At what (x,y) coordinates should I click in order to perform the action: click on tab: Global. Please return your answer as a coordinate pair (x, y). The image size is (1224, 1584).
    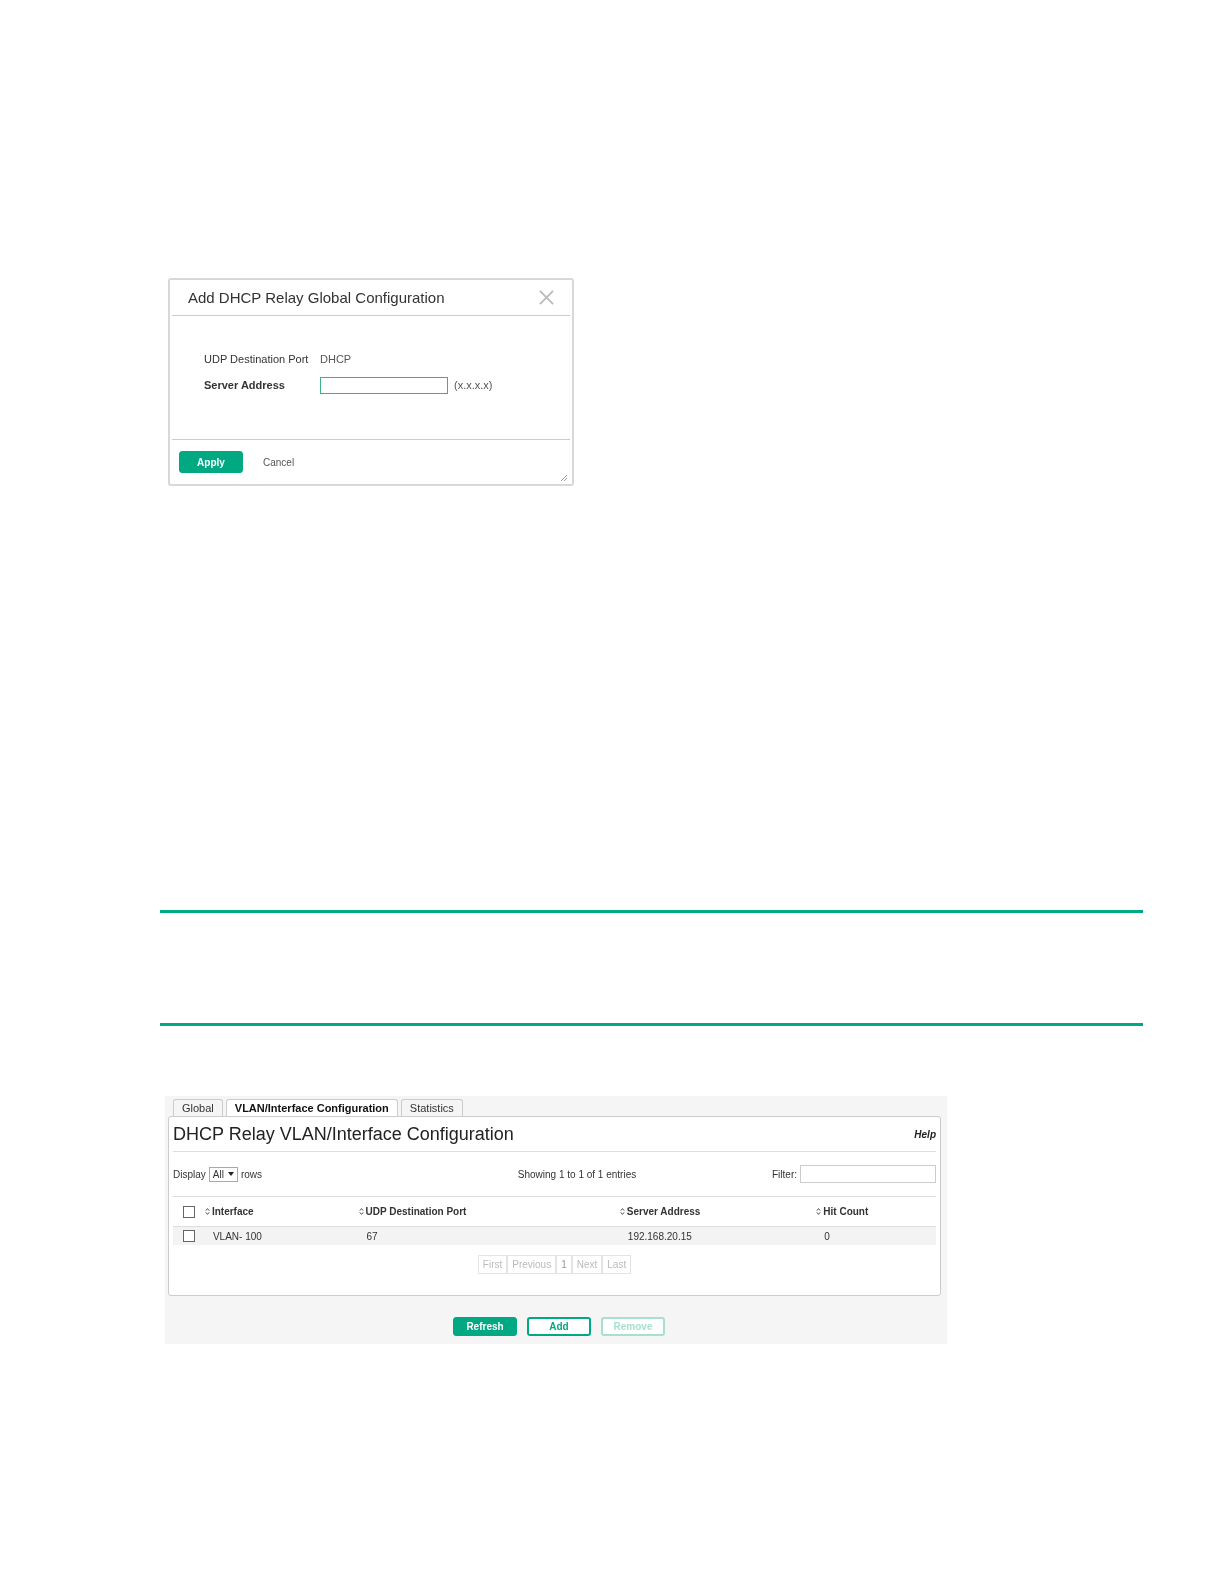
    Looking at the image, I should click on (198, 1107).